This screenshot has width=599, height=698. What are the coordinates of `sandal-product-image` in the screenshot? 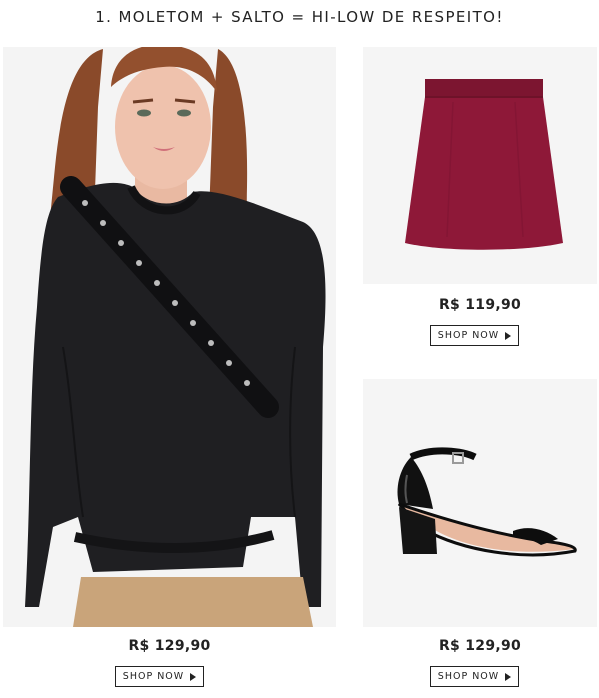 It's located at (480, 503).